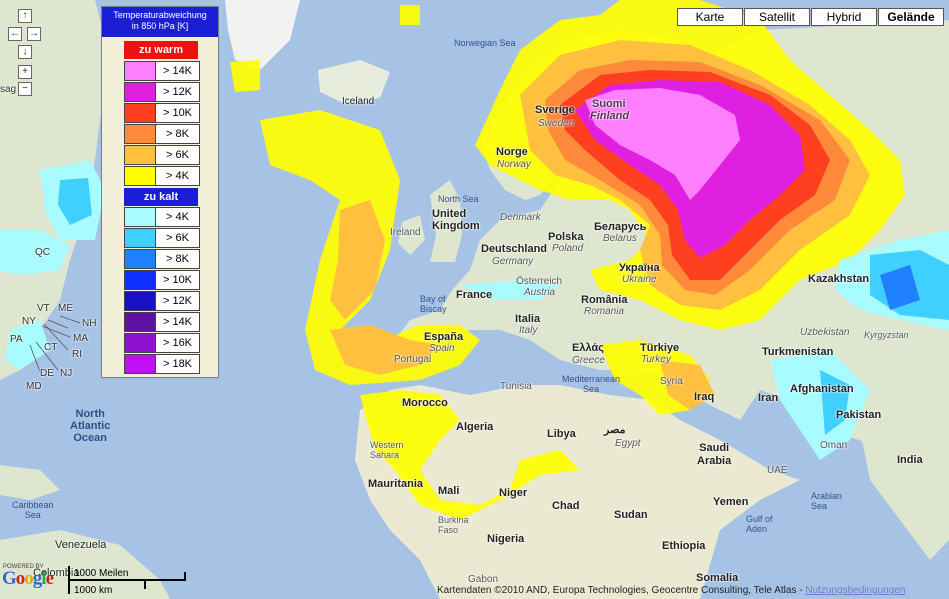  Describe the element at coordinates (442, 348) in the screenshot. I see `label-spain: Spain` at that location.